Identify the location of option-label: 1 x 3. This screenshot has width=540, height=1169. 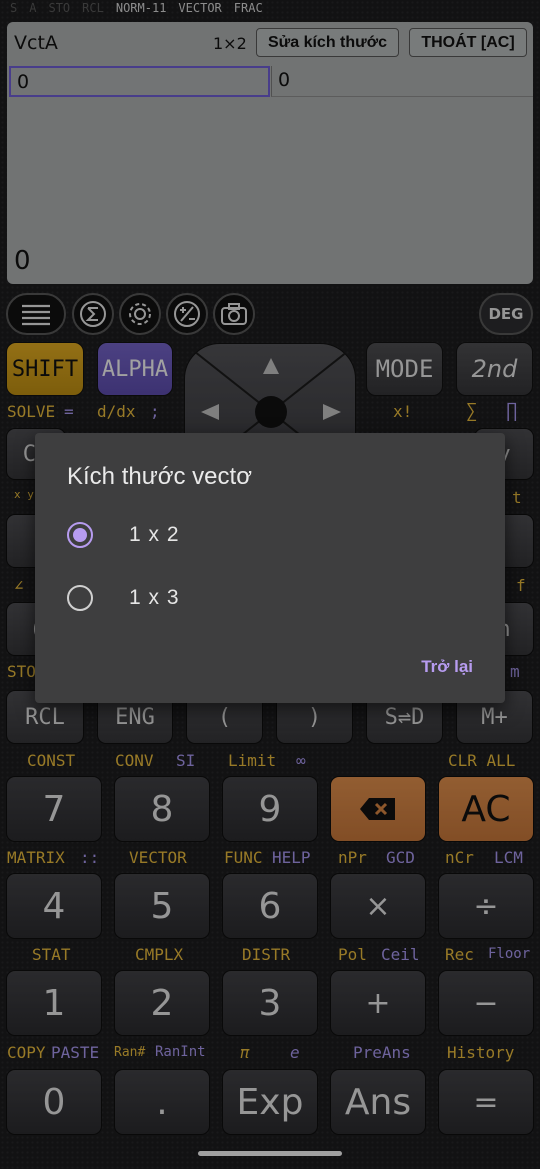
(154, 597).